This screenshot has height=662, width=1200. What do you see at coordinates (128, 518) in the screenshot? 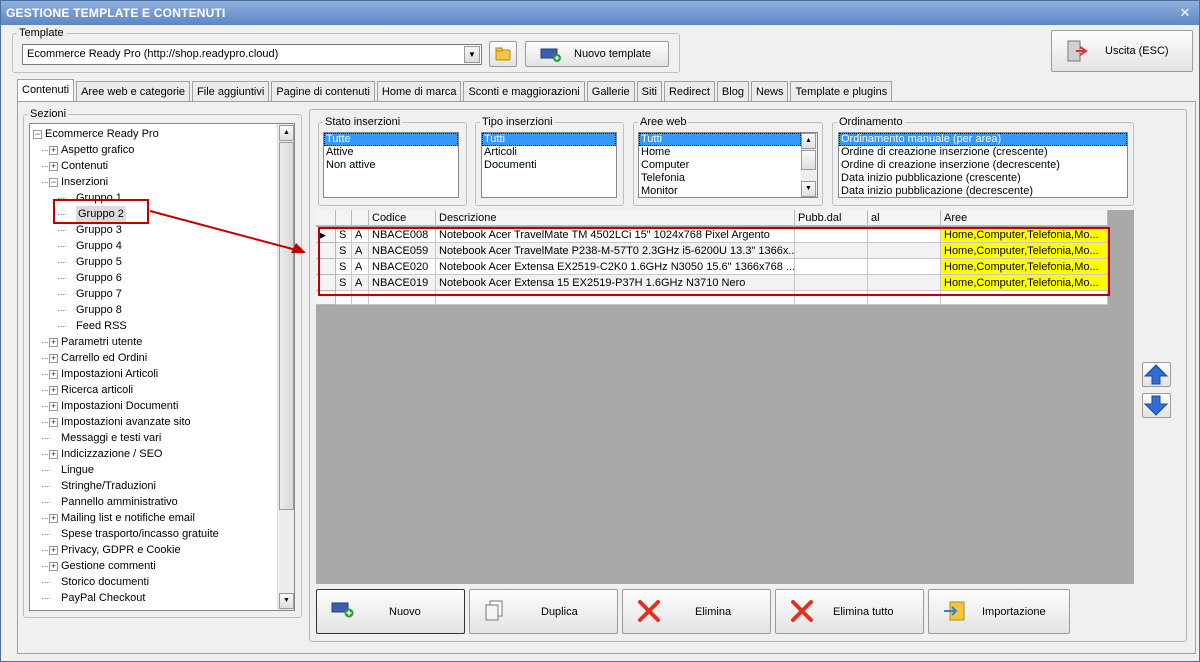
I see `tree-item: Mailing list e notifiche email` at bounding box center [128, 518].